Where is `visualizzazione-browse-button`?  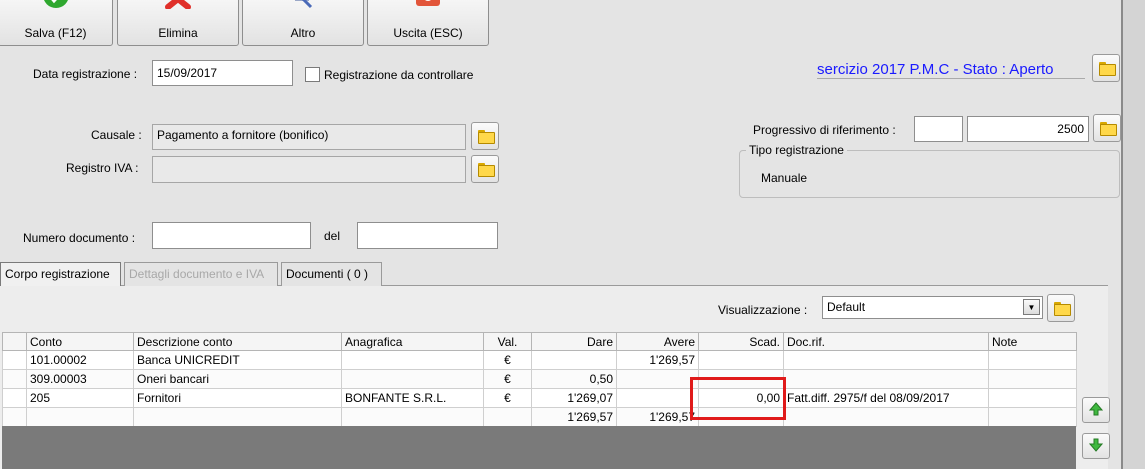
visualizzazione-browse-button is located at coordinates (1061, 308).